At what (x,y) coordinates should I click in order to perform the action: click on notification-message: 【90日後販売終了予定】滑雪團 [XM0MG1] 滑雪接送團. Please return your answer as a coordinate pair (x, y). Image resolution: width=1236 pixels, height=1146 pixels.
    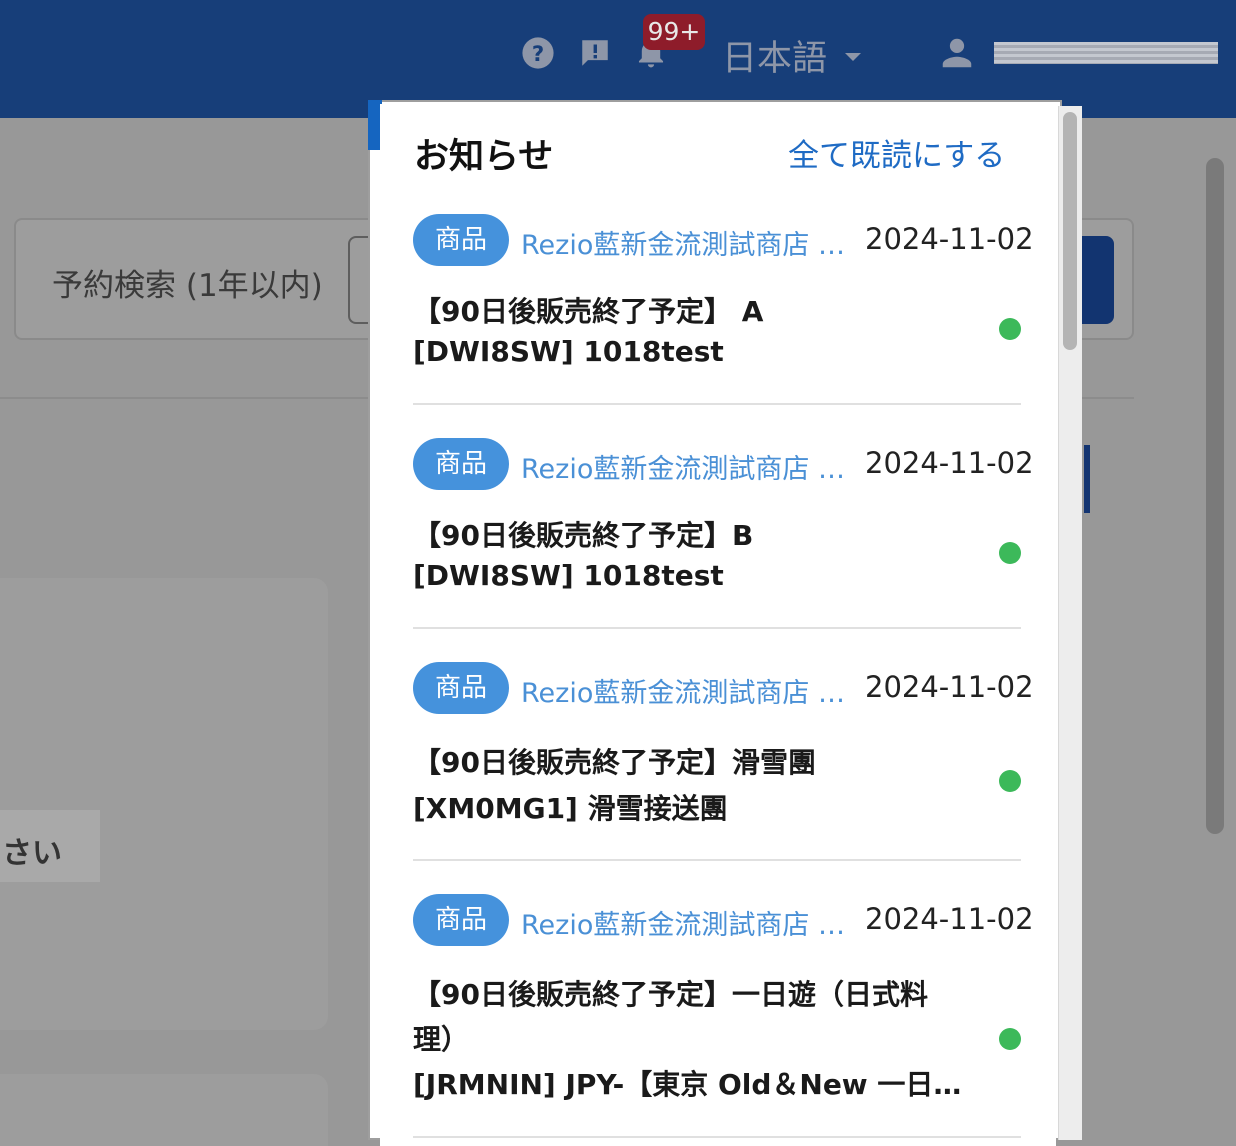
    Looking at the image, I should click on (698, 786).